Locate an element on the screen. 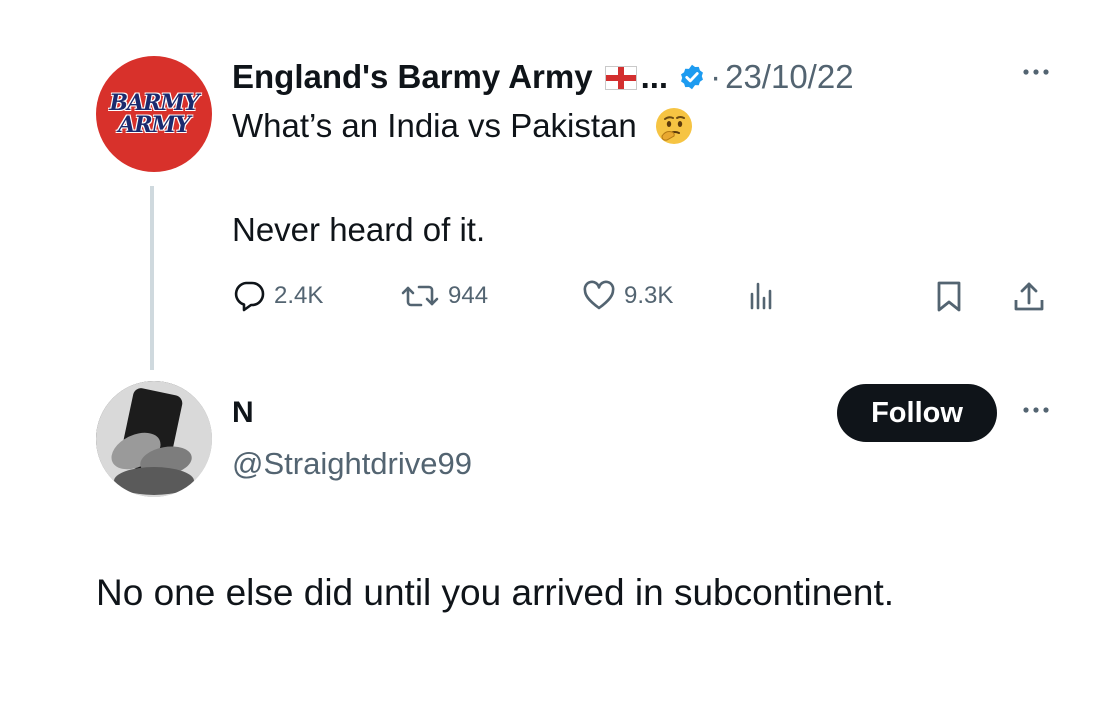 The height and width of the screenshot is (707, 1116). bar-chart-icon is located at coordinates (761, 296).